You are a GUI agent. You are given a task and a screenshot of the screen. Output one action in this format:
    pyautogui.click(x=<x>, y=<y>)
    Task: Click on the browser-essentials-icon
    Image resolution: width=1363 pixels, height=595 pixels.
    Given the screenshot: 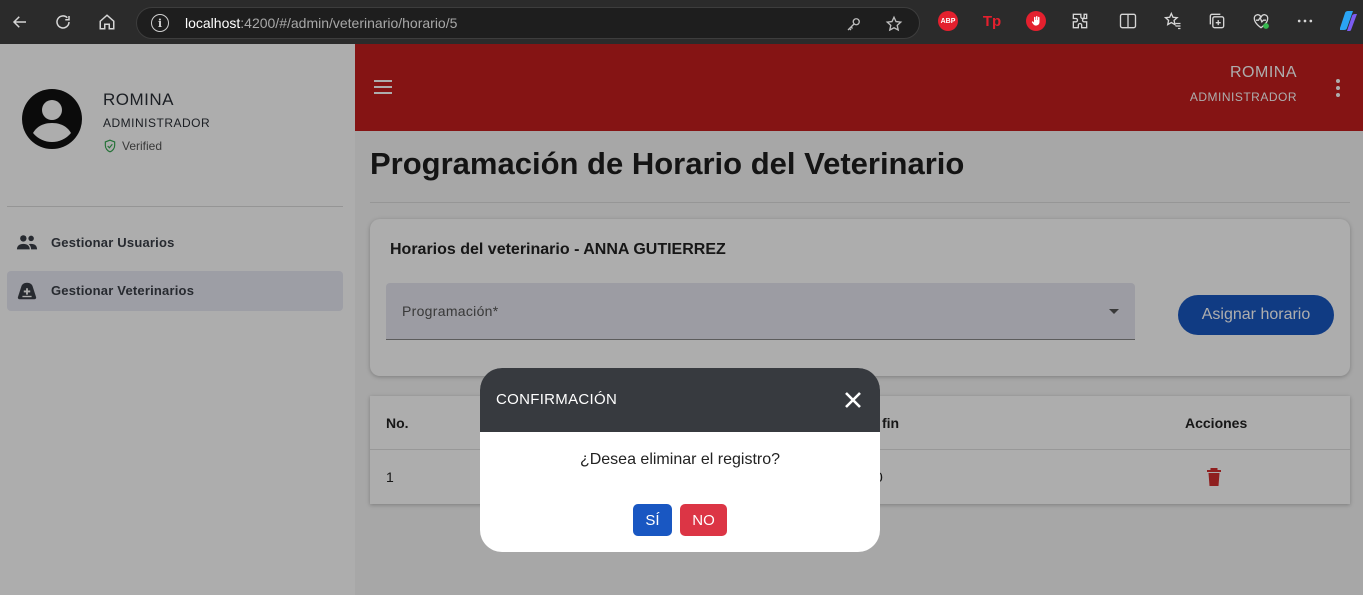 What is the action you would take?
    pyautogui.click(x=1261, y=21)
    